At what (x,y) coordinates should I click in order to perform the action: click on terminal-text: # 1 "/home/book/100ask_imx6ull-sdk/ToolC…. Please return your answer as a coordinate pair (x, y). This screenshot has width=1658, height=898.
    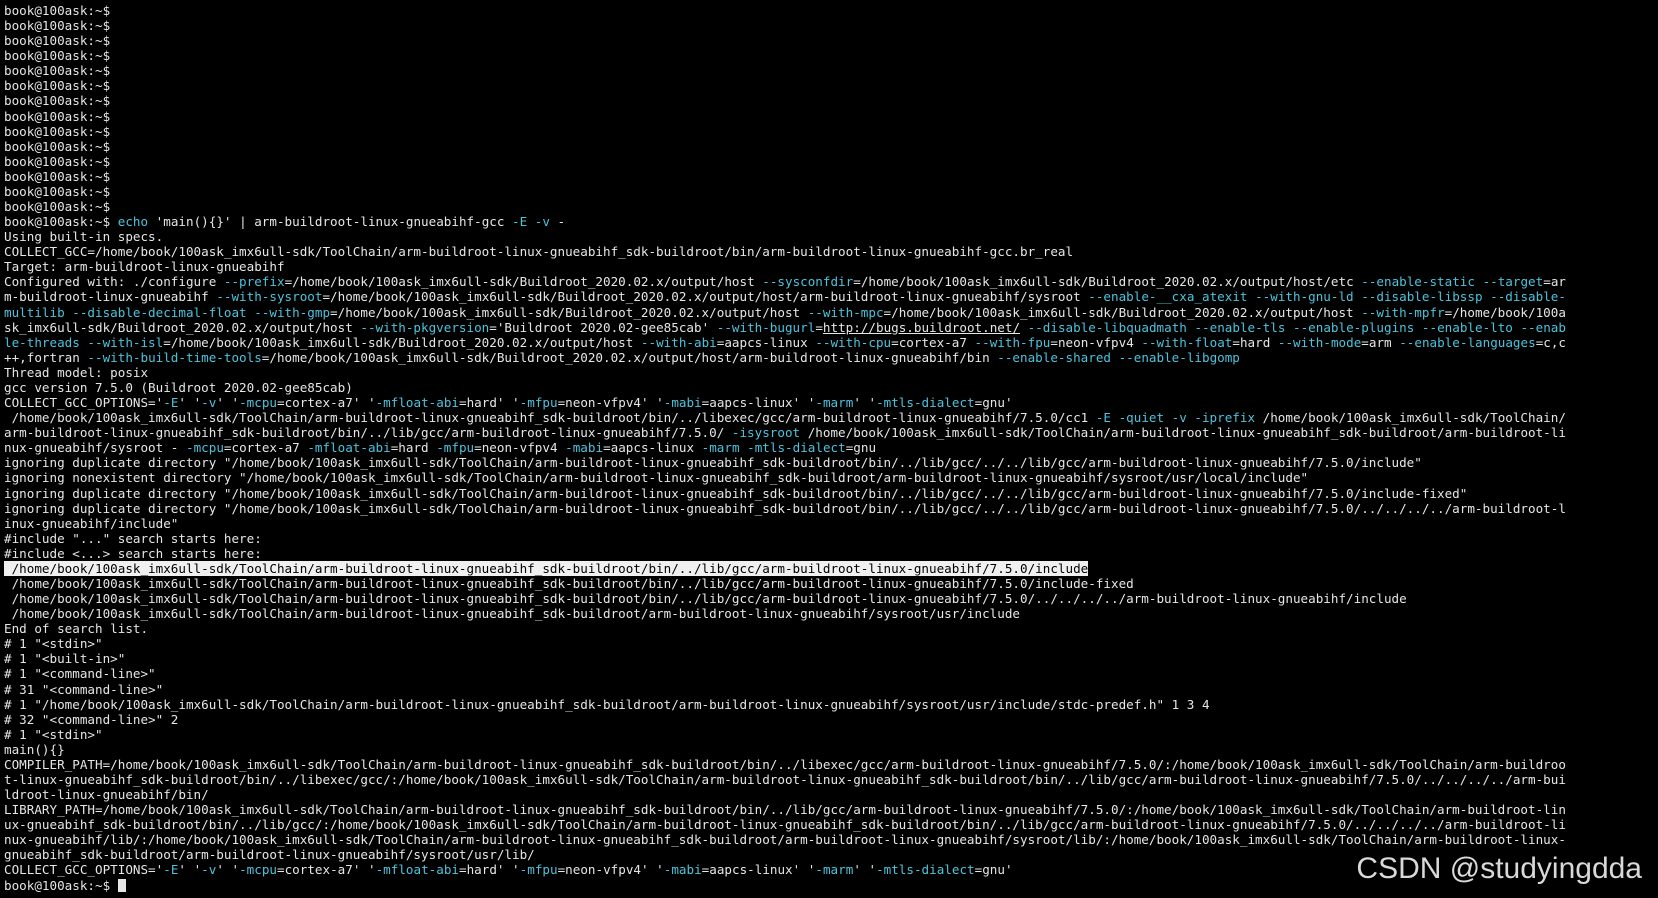
    Looking at the image, I should click on (607, 704).